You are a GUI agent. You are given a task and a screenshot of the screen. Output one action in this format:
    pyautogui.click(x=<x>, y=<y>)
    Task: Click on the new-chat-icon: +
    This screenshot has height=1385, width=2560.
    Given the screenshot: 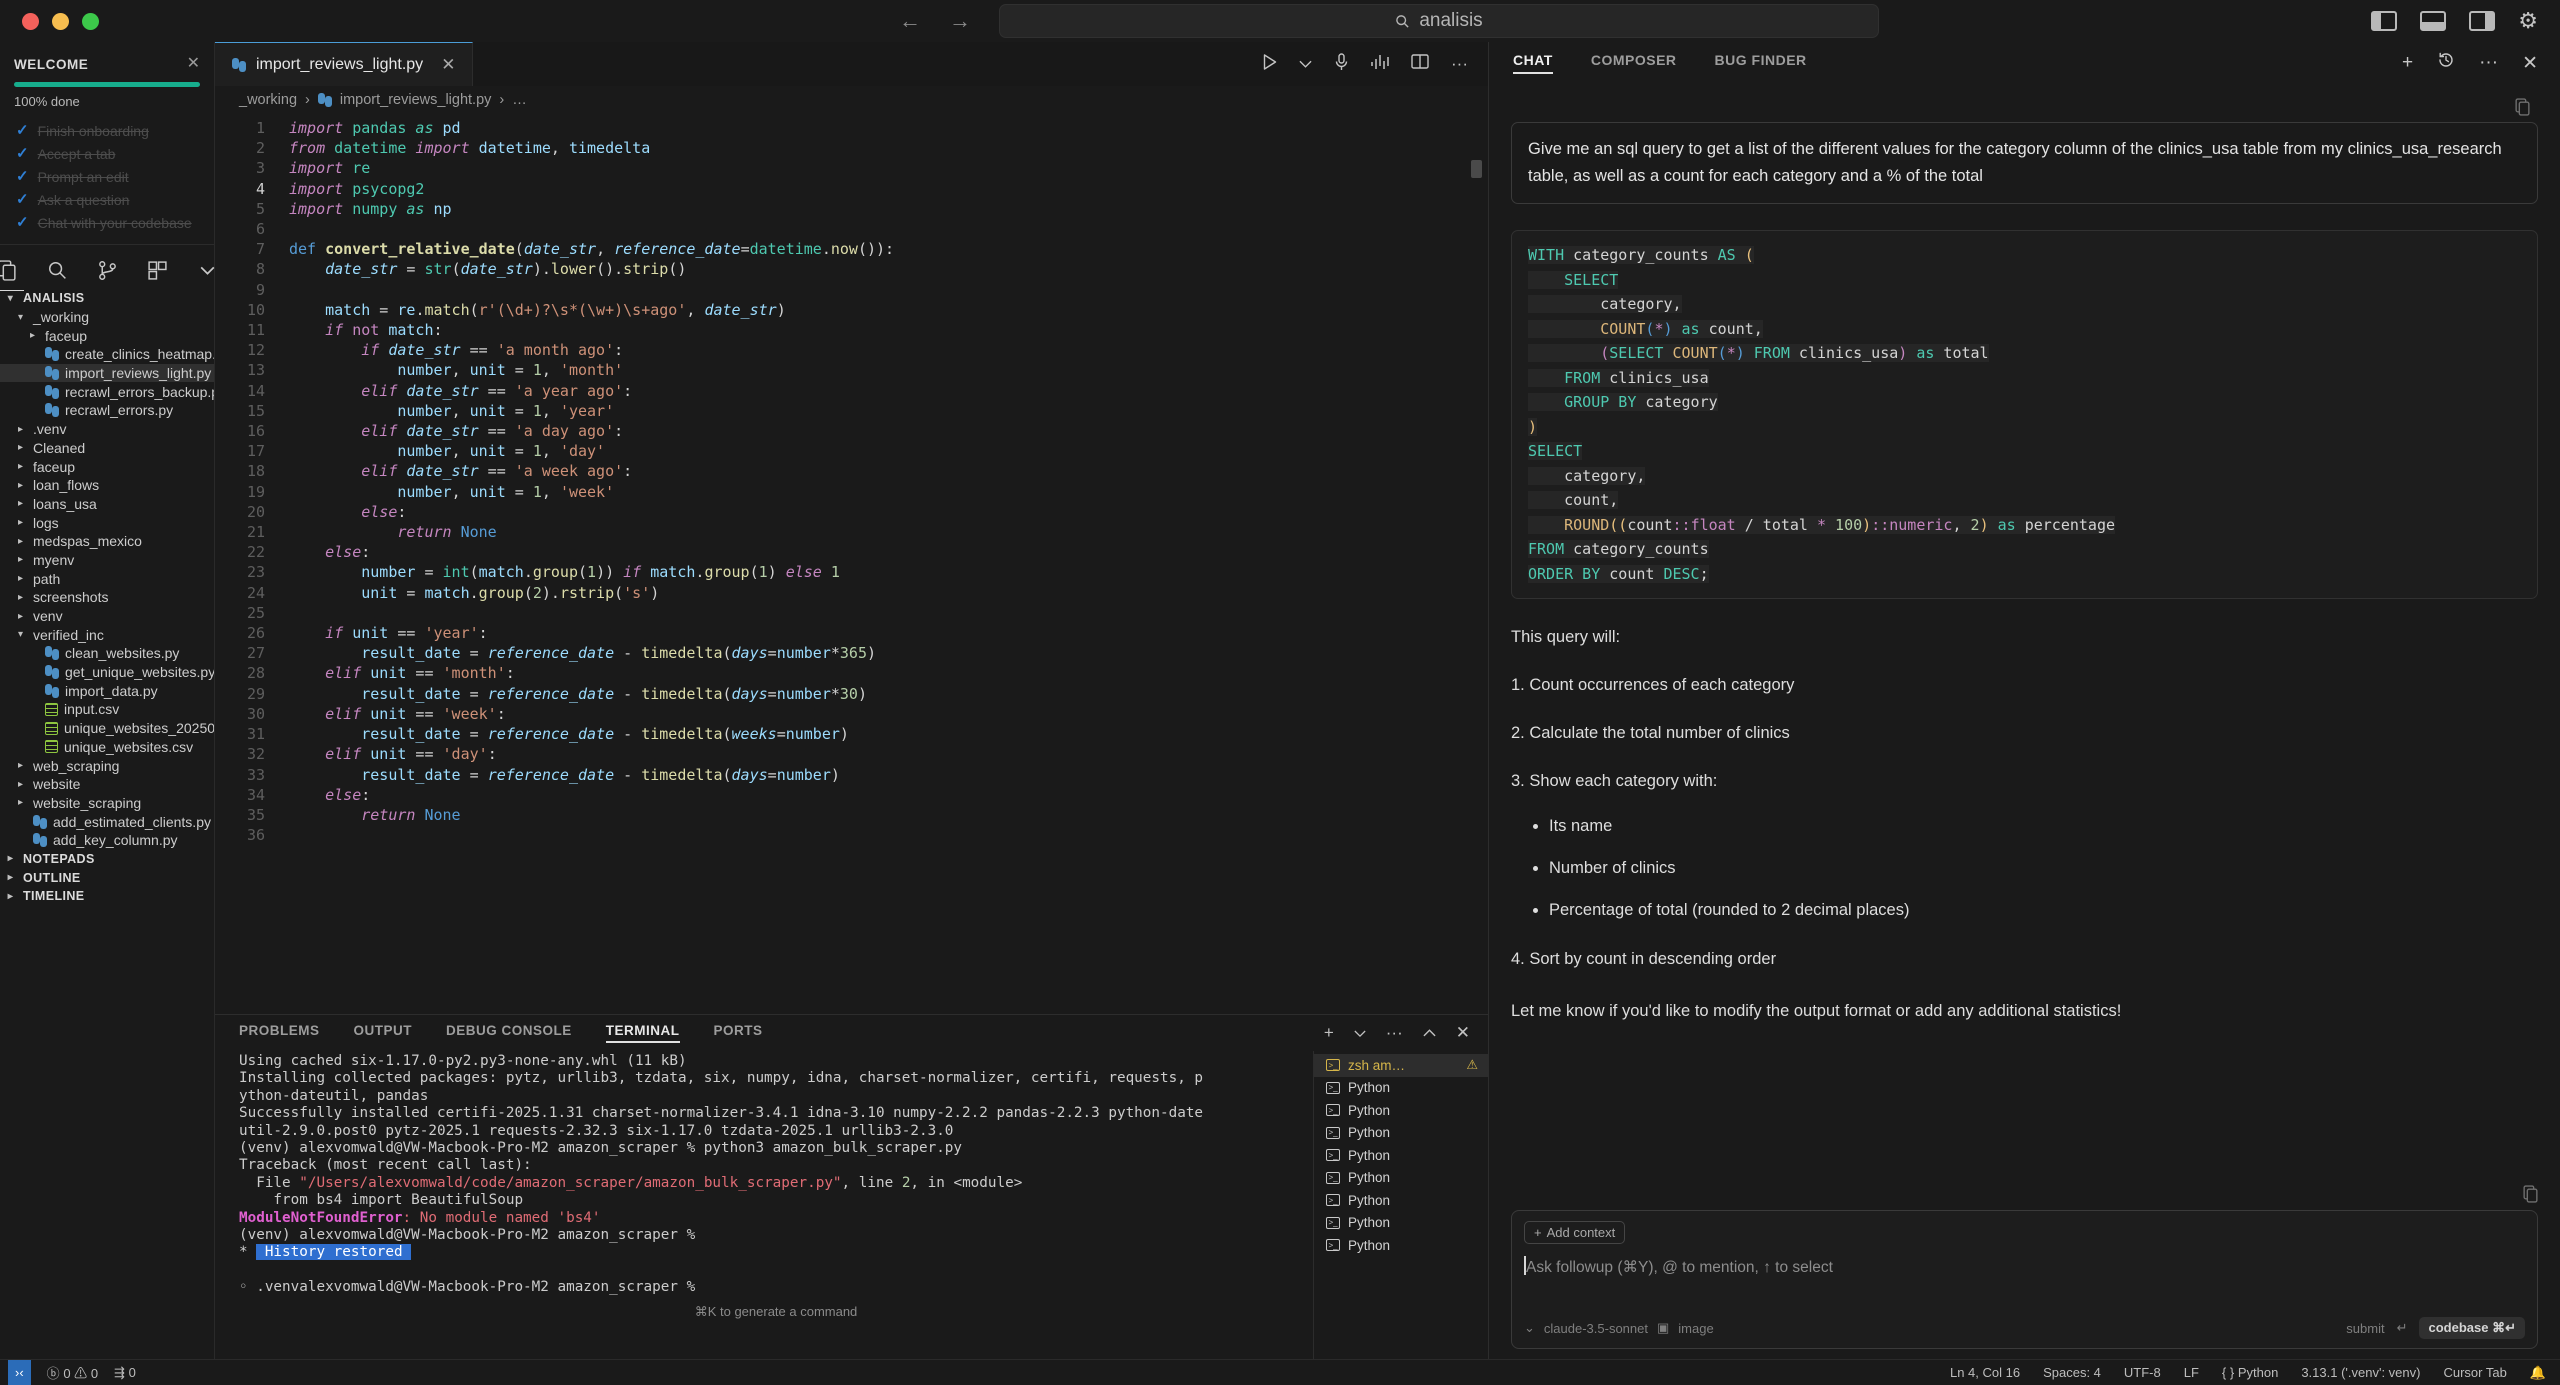 What is the action you would take?
    pyautogui.click(x=2407, y=63)
    